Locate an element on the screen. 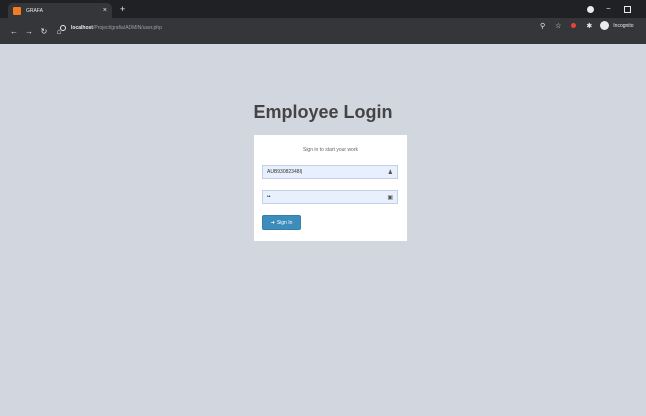 Image resolution: width=646 pixels, height=416 pixels. extensions-puzzle-icon: ✱ is located at coordinates (589, 26).